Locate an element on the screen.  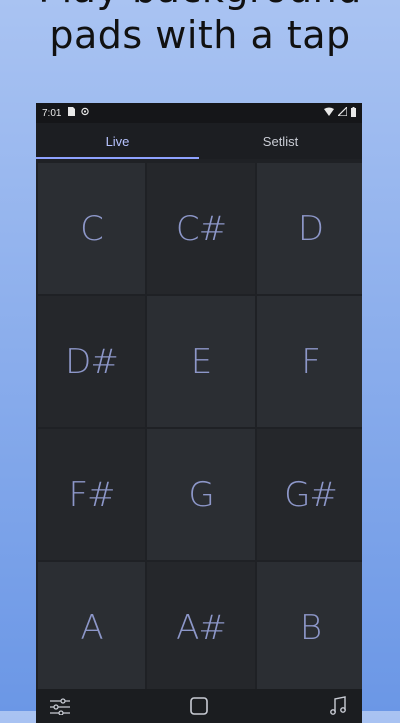
headline-line-2: pads with a tap is located at coordinates (200, 35).